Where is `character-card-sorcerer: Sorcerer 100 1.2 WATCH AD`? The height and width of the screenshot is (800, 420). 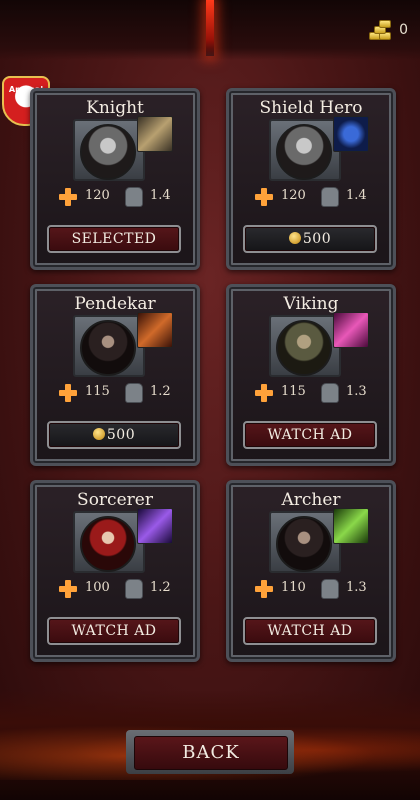
character-card-sorcerer: Sorcerer 100 1.2 WATCH AD is located at coordinates (115, 571).